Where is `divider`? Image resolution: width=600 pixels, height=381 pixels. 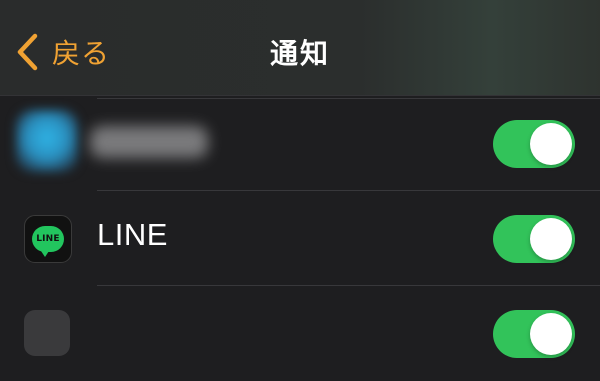
divider is located at coordinates (348, 98).